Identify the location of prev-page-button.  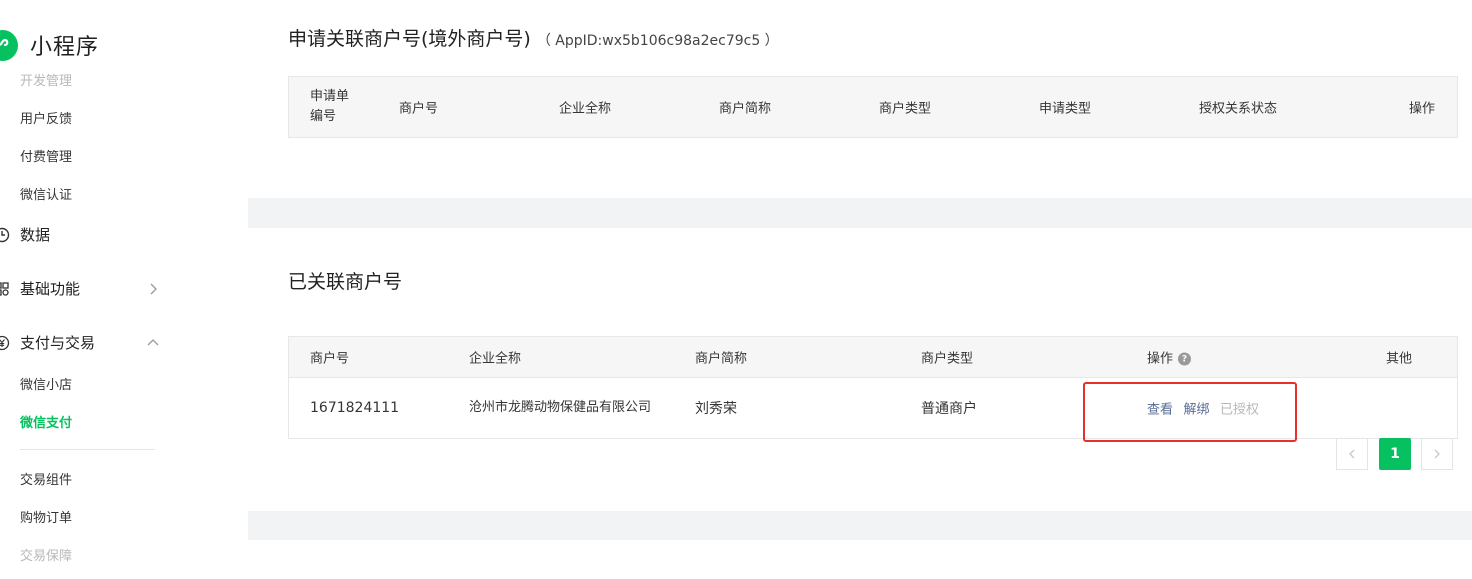
(1352, 454).